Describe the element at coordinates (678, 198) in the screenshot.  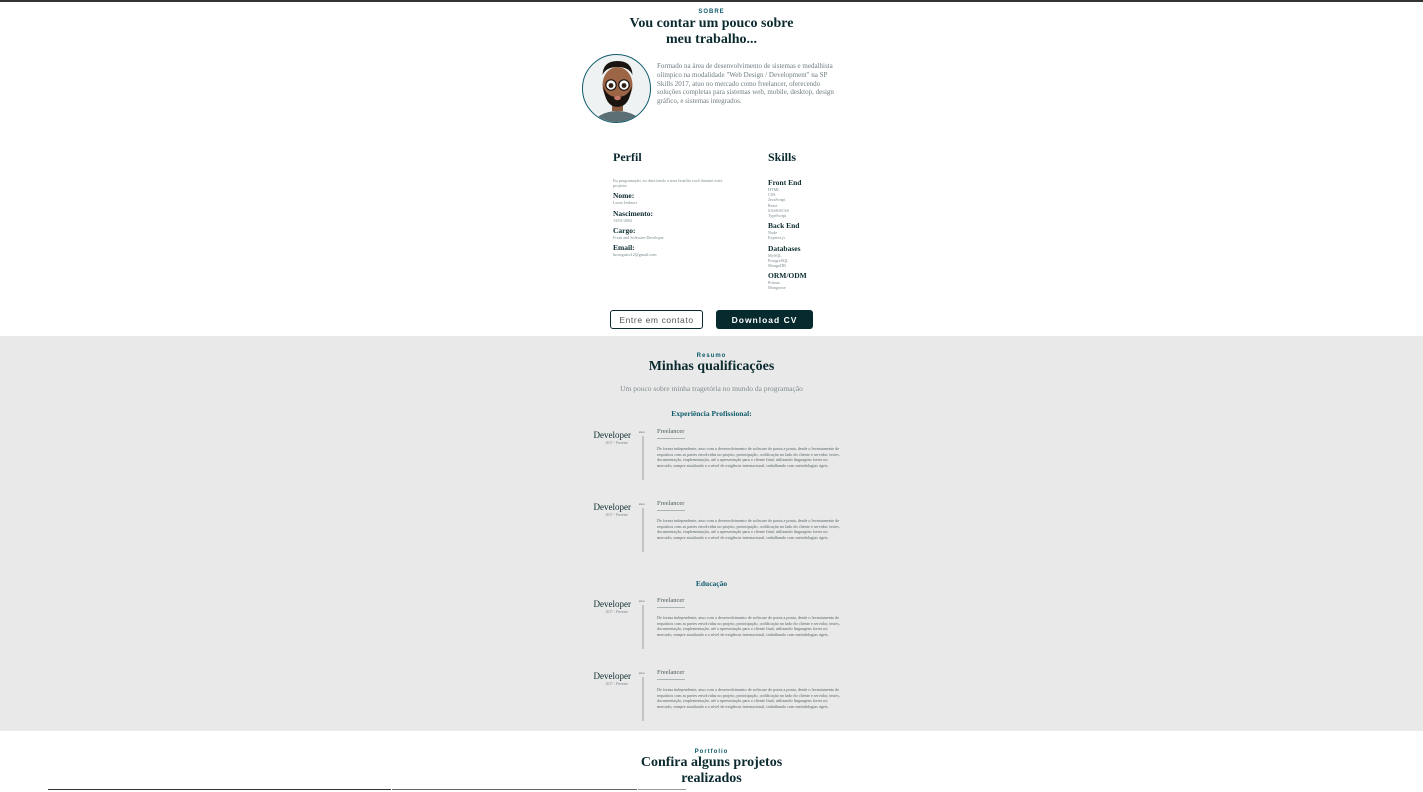
I see `profile-field-name: Nome: Lucas Imbraci` at that location.